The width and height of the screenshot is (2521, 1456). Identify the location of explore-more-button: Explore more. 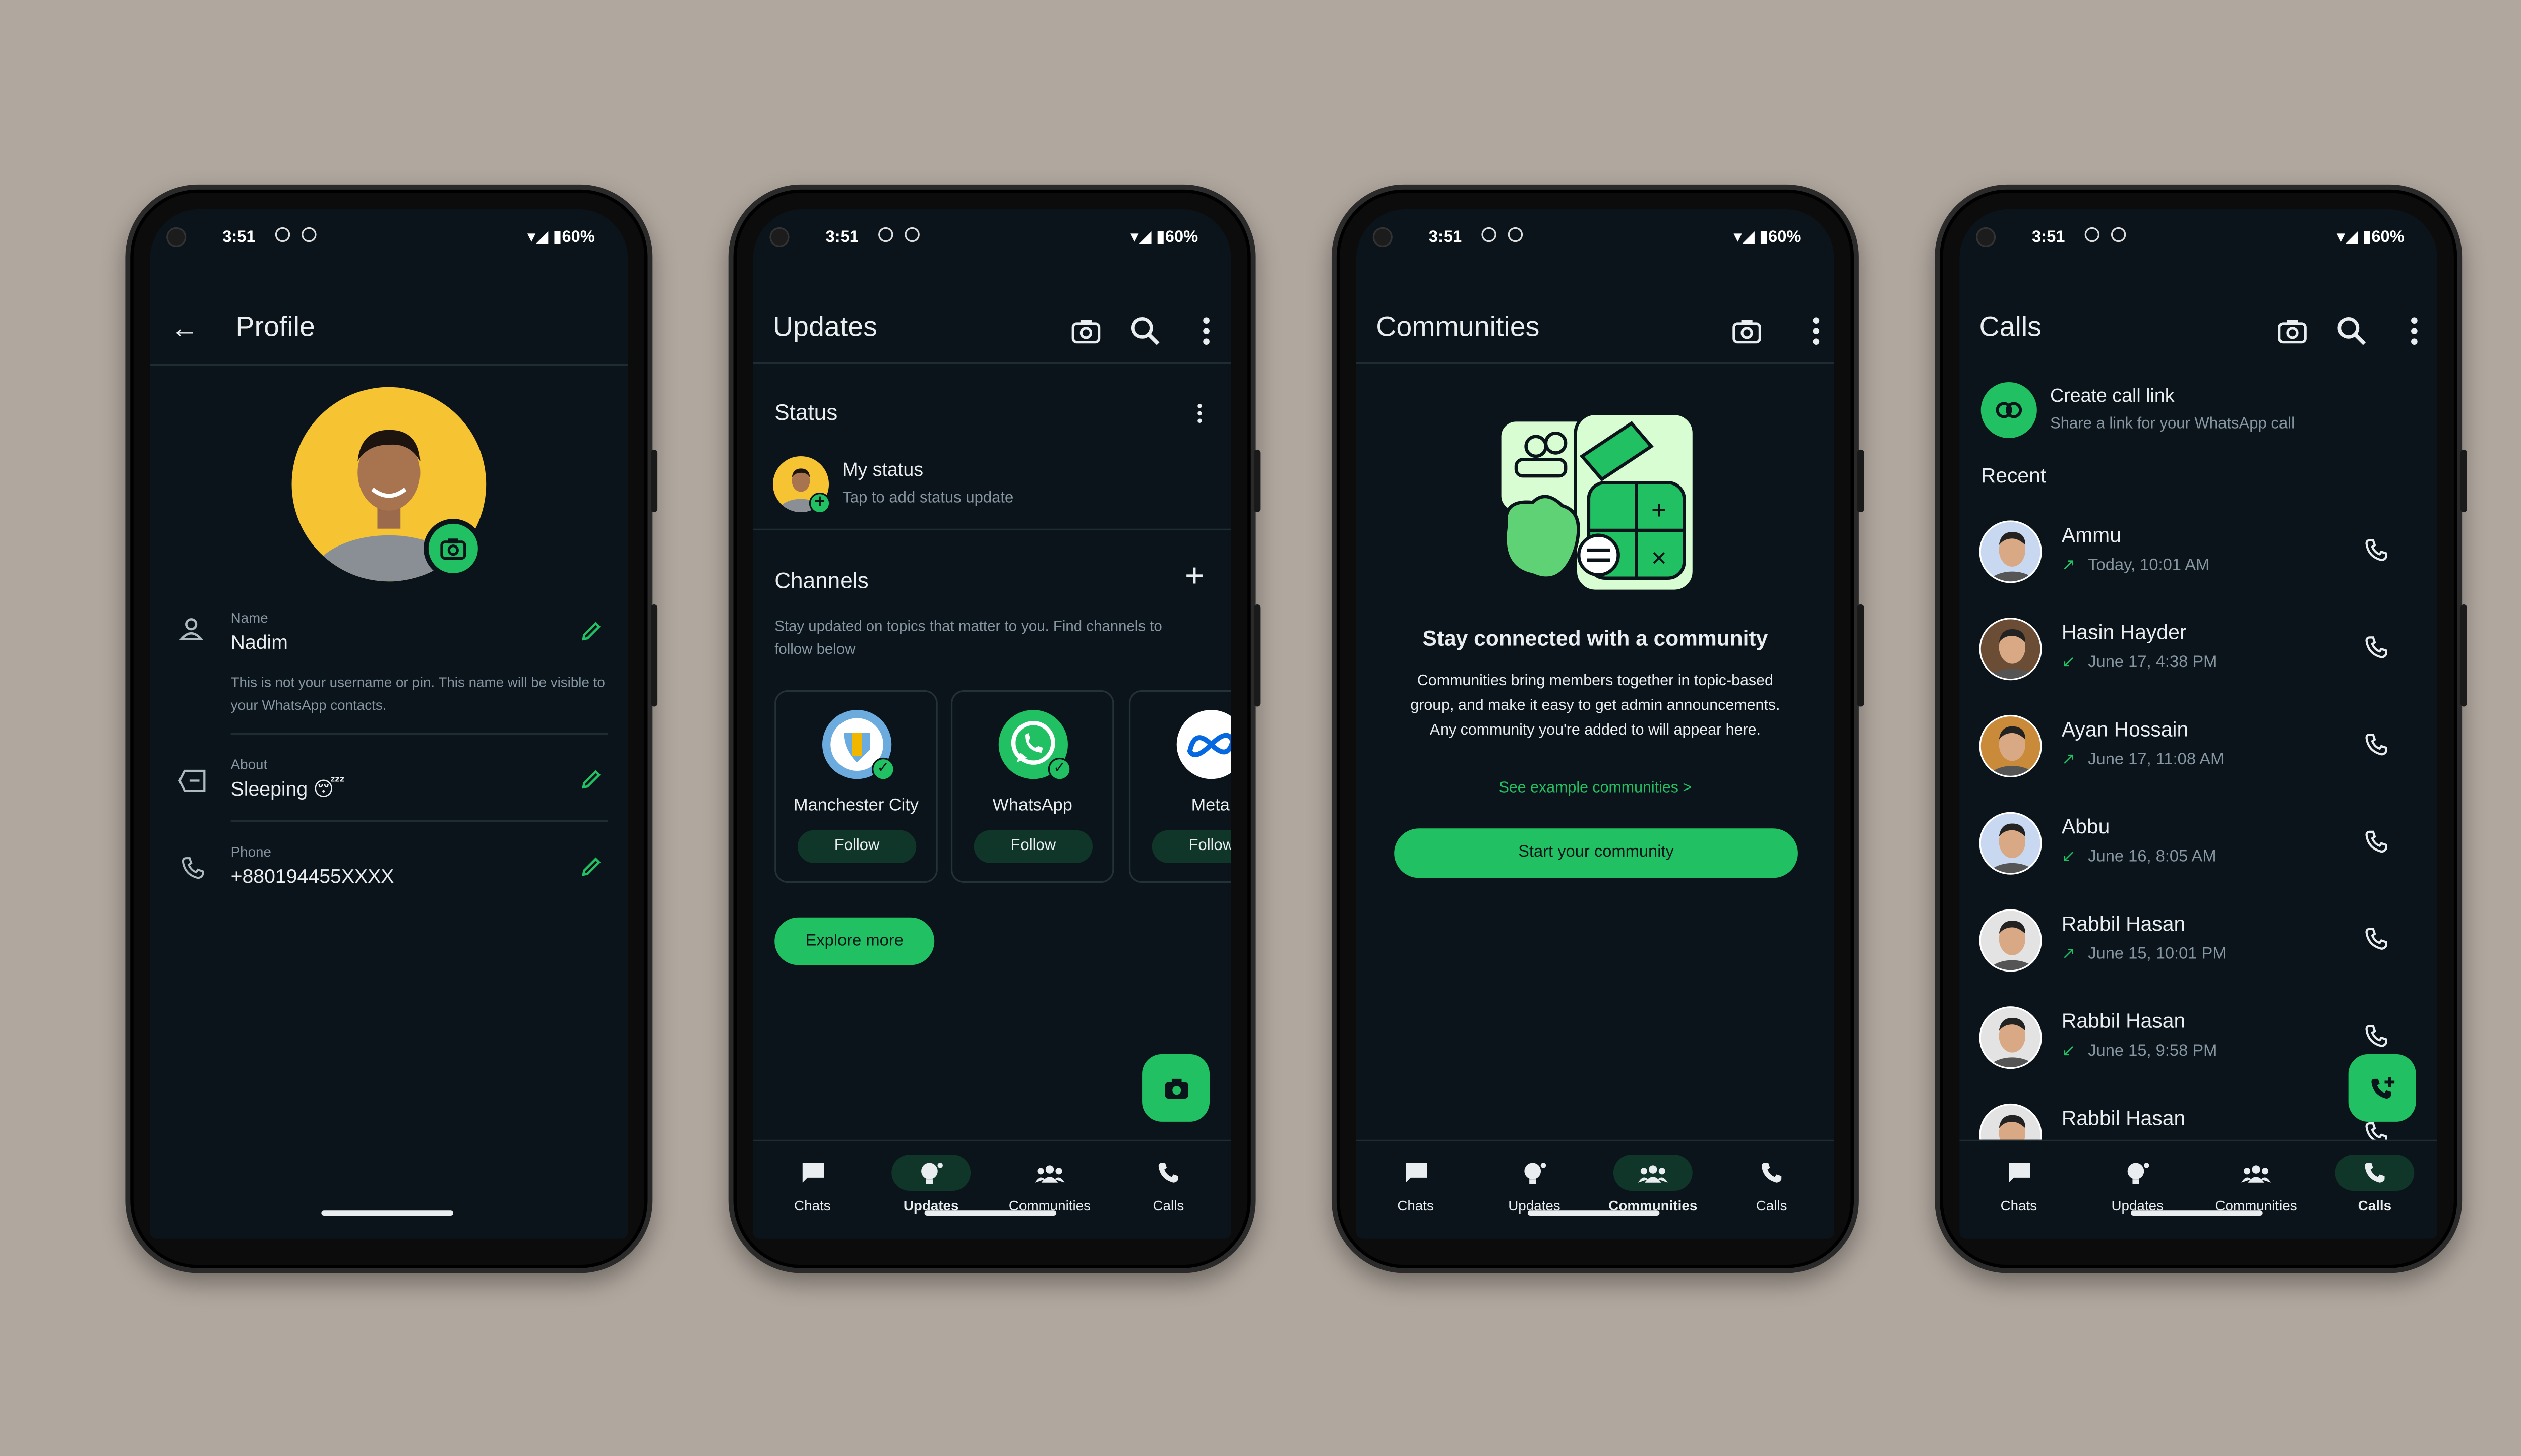
(854, 941).